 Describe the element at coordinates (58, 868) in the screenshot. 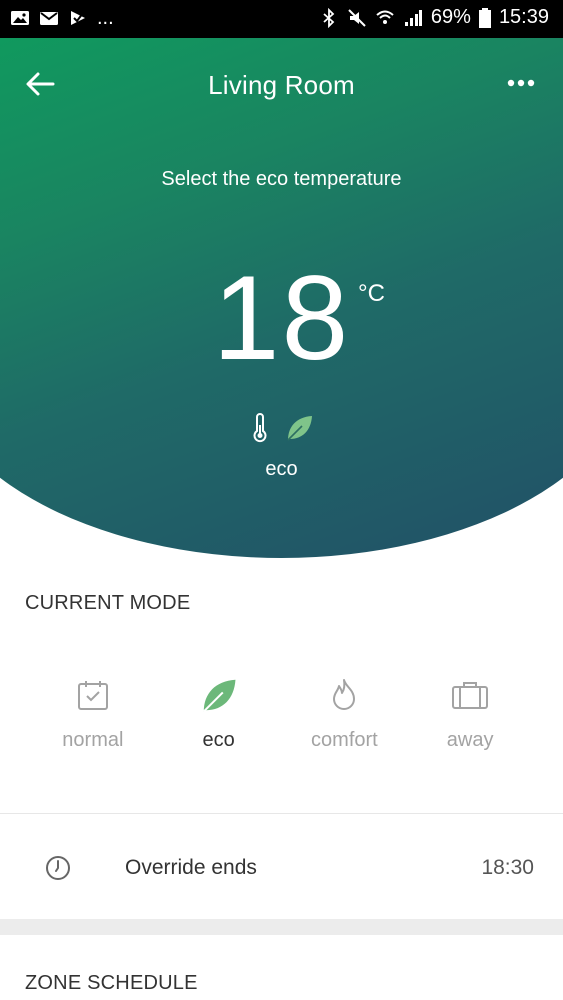

I see `clock-icon` at that location.